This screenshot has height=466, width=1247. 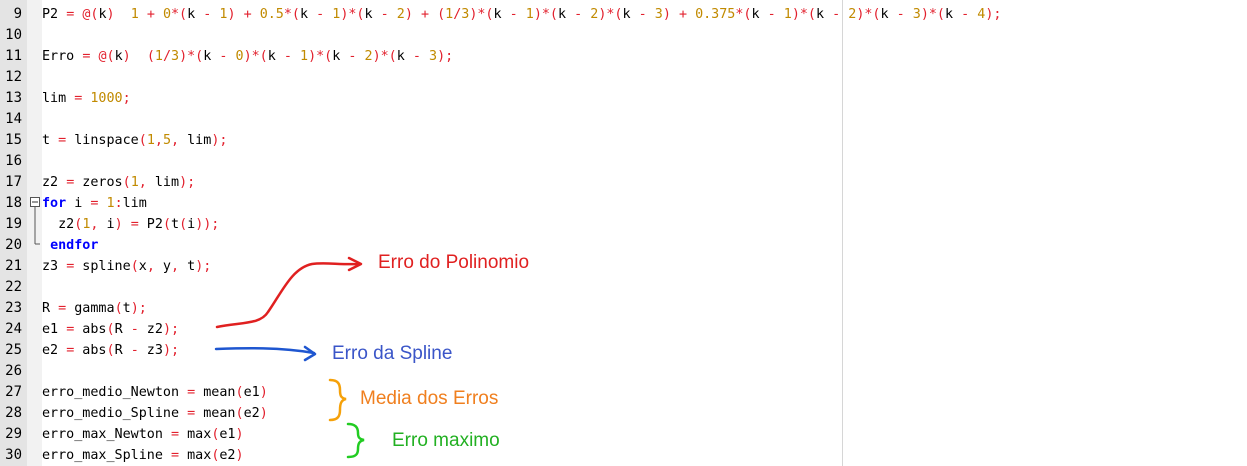 What do you see at coordinates (337, 400) in the screenshot?
I see `orange-brace` at bounding box center [337, 400].